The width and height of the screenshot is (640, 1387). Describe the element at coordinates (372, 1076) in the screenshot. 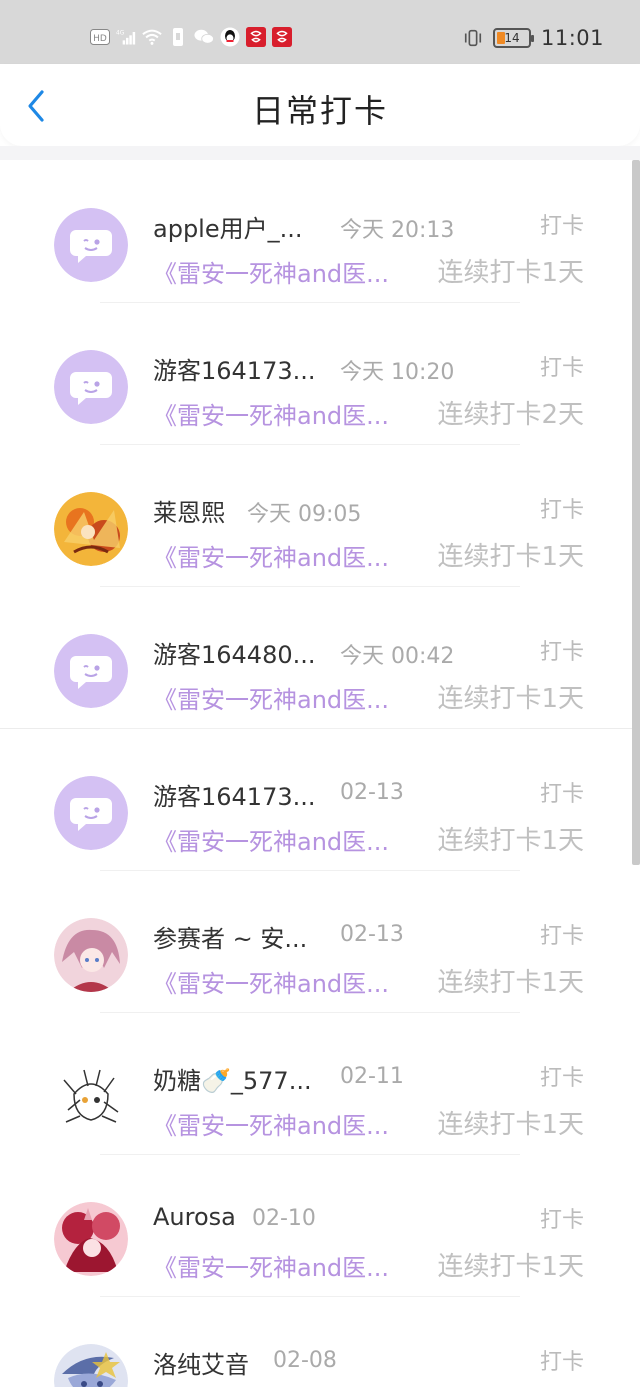

I see `checkin-time: 02-11` at that location.